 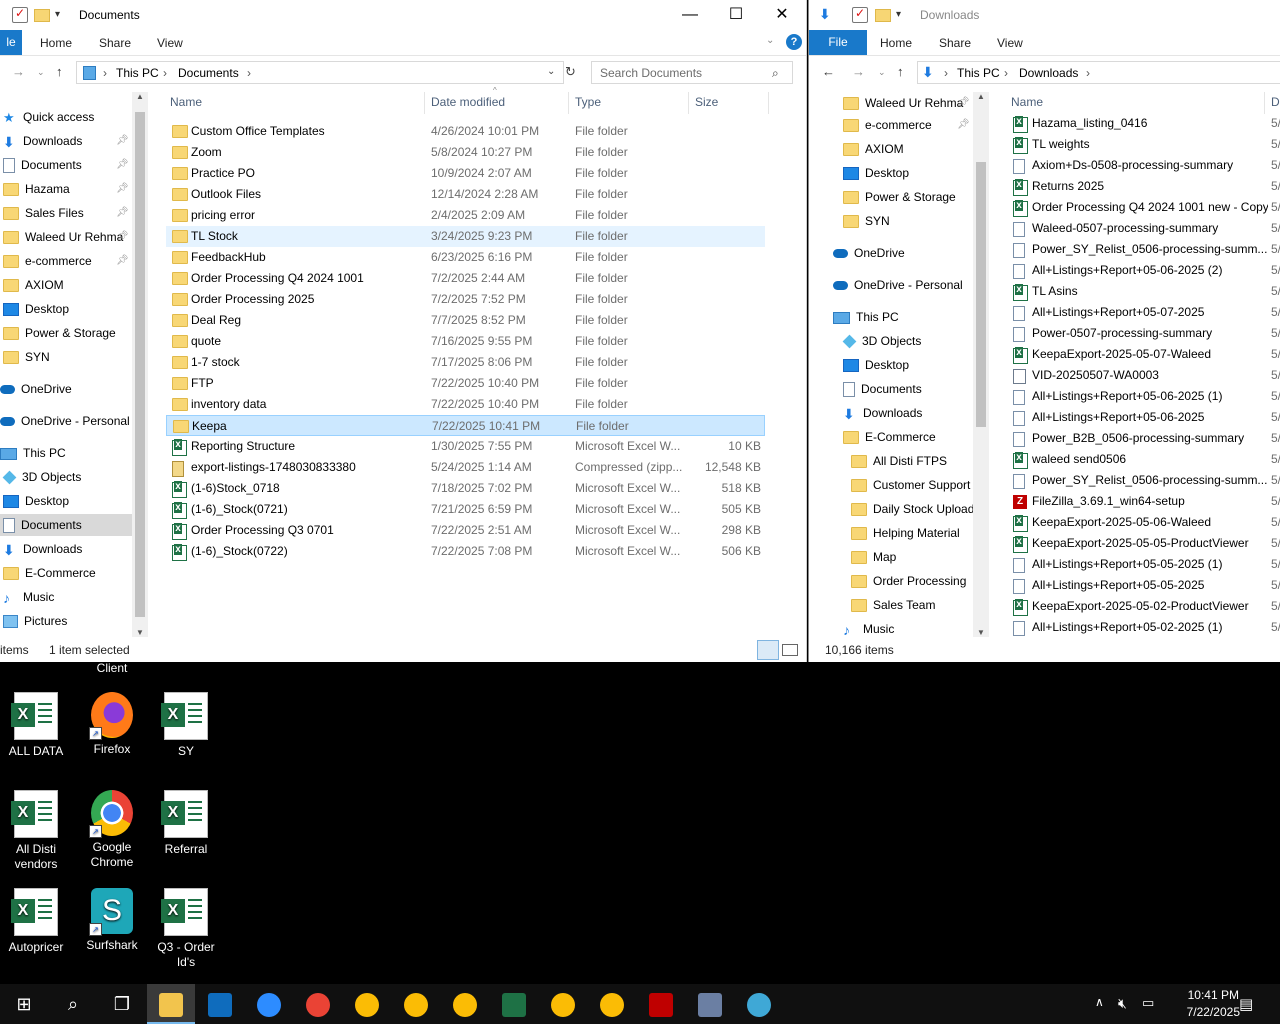 I want to click on file-row: 1-7 stock 7/17/2025 8:06 PM File folder, so click(x=465, y=362).